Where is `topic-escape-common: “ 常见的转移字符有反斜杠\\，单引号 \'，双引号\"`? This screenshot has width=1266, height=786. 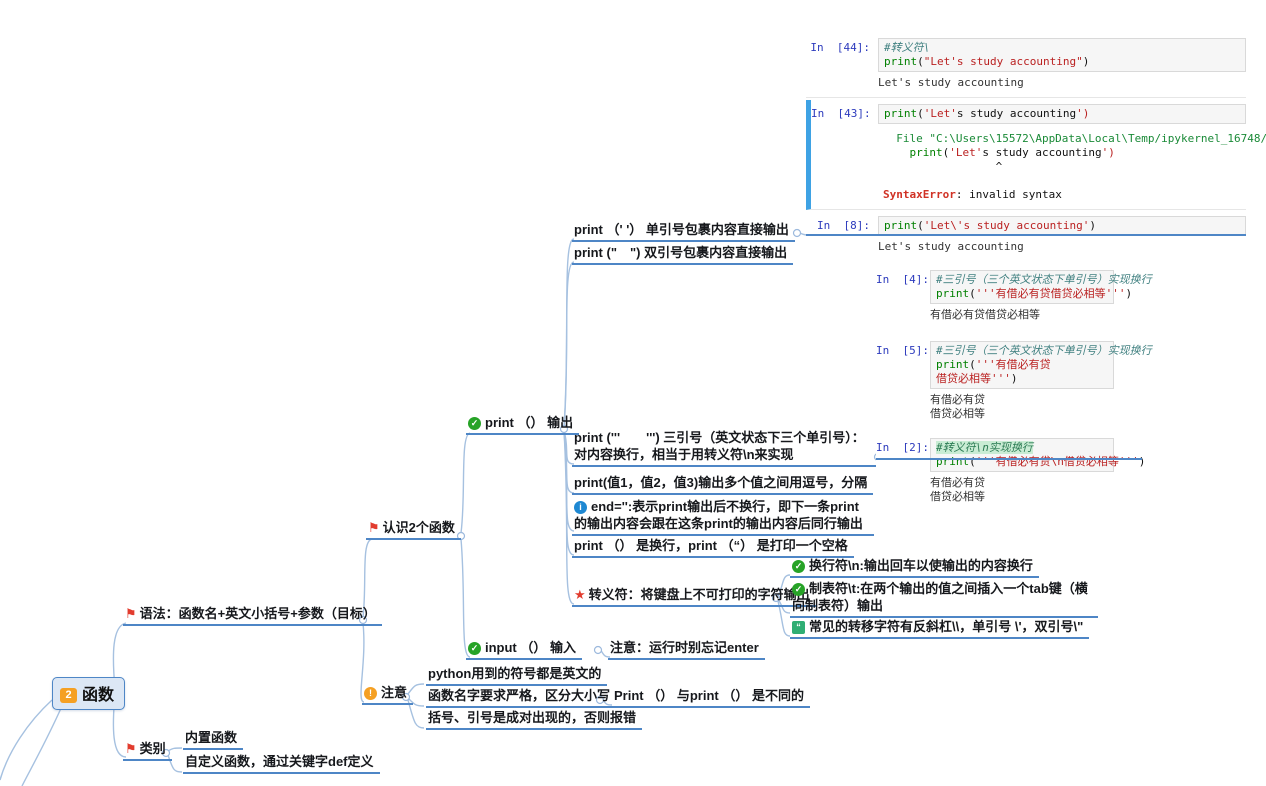 topic-escape-common: “ 常见的转移字符有反斜杠\\，单引号 \'，双引号\" is located at coordinates (940, 628).